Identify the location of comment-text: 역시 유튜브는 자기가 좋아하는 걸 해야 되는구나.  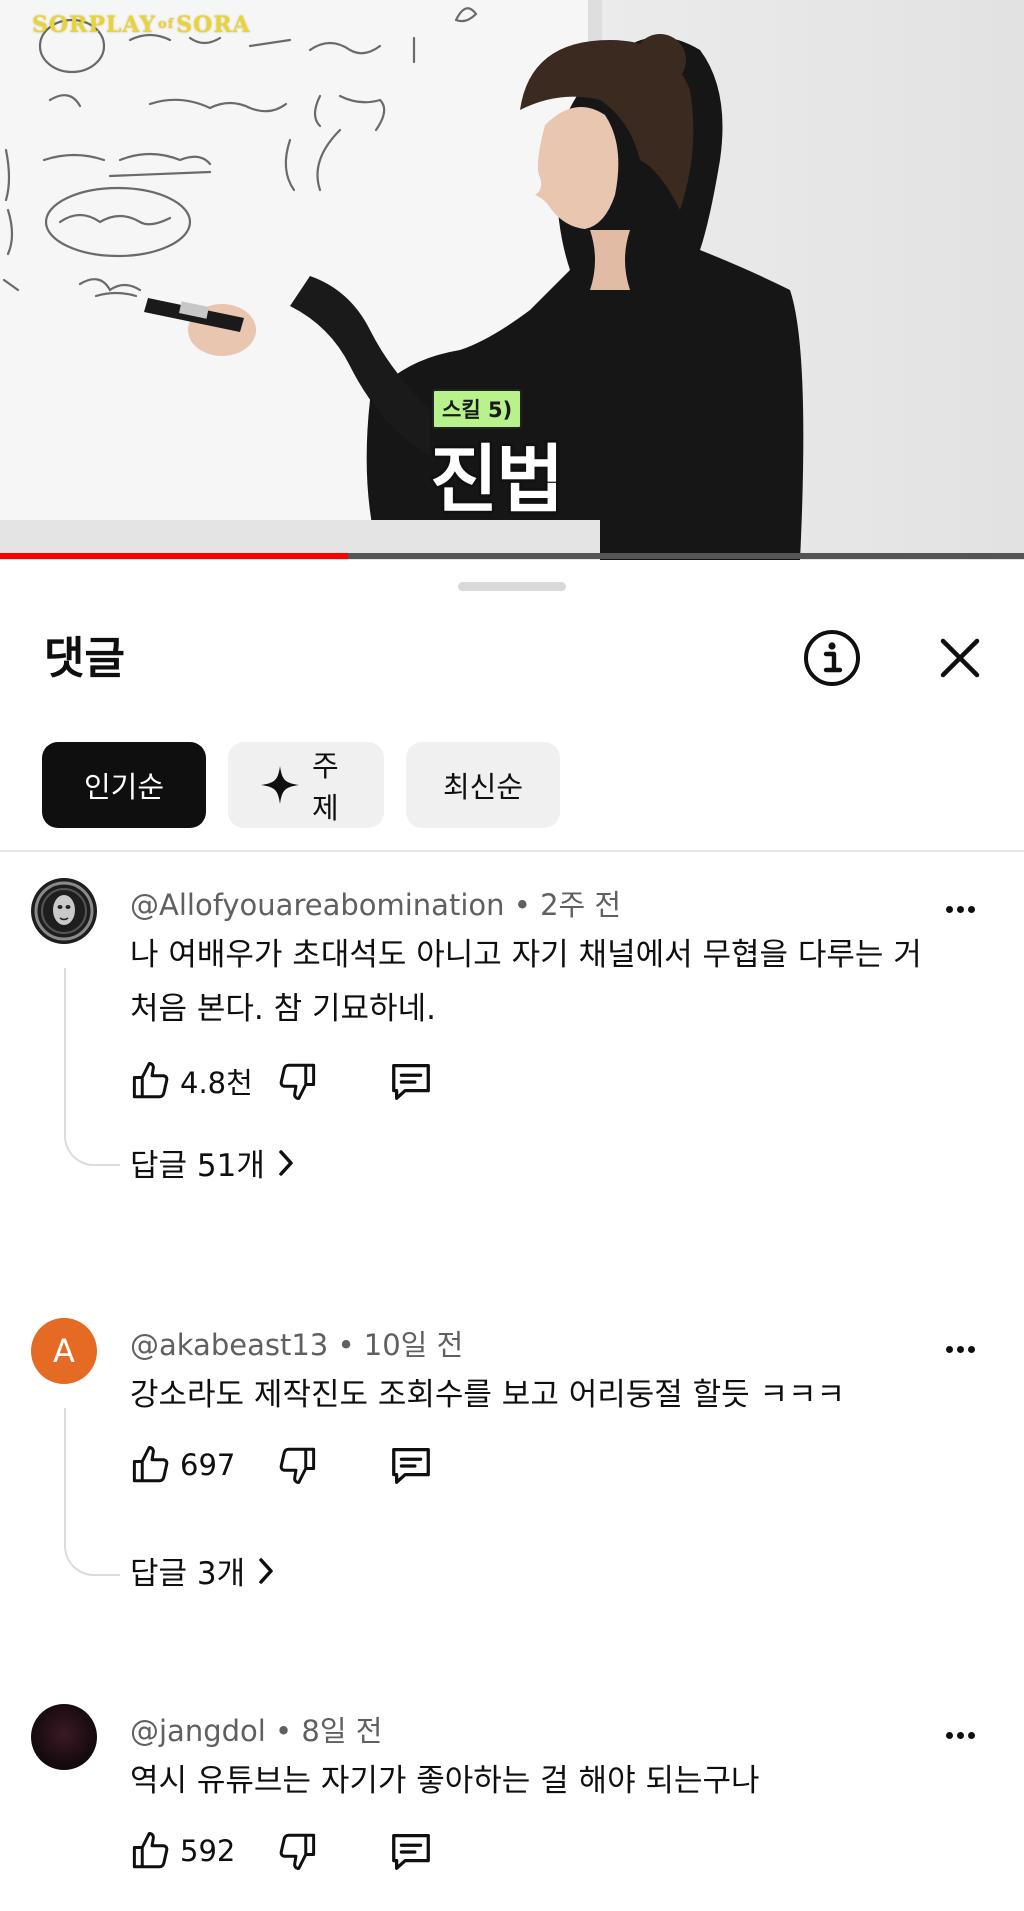
(445, 1781).